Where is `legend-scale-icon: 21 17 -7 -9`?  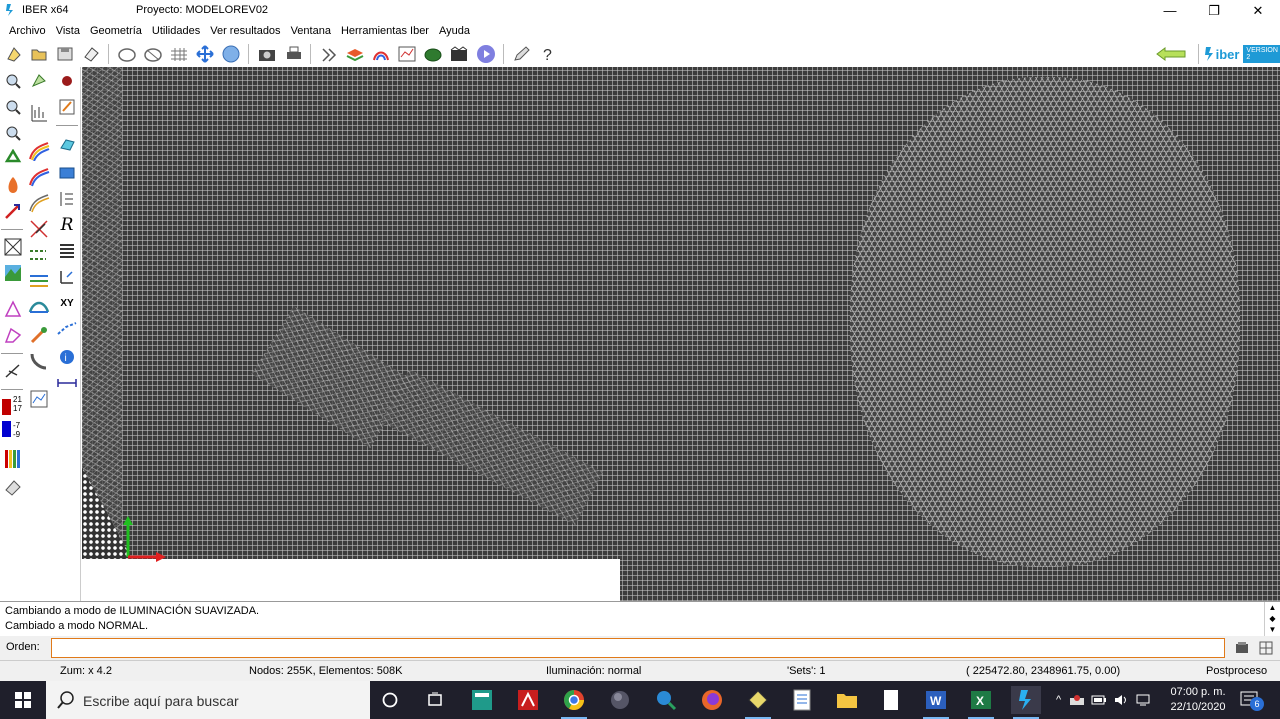
legend-scale-icon: 21 17 -7 -9 is located at coordinates (13, 419).